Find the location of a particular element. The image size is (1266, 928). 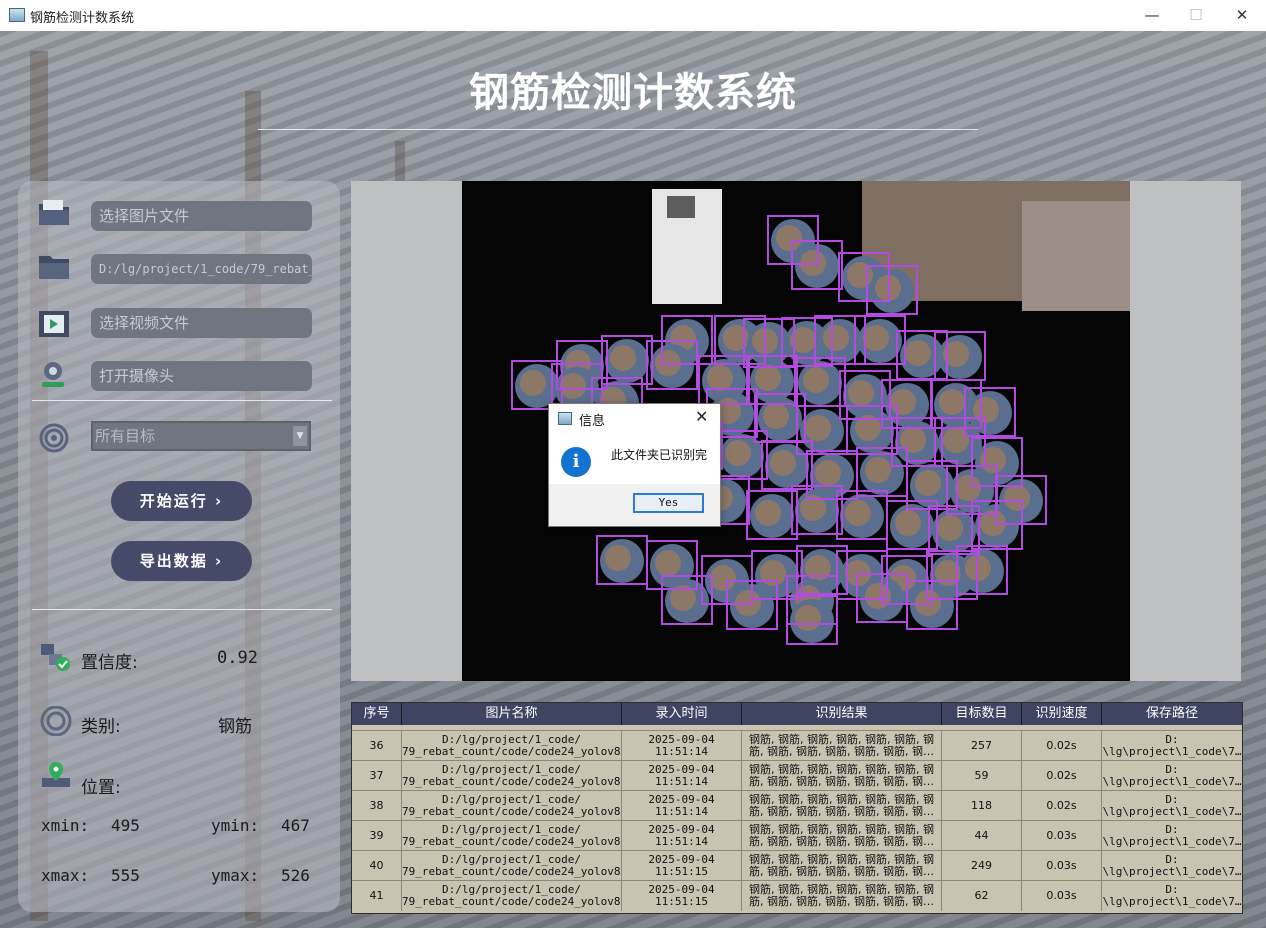

image-file-input: 选择图片文件 is located at coordinates (201, 216).